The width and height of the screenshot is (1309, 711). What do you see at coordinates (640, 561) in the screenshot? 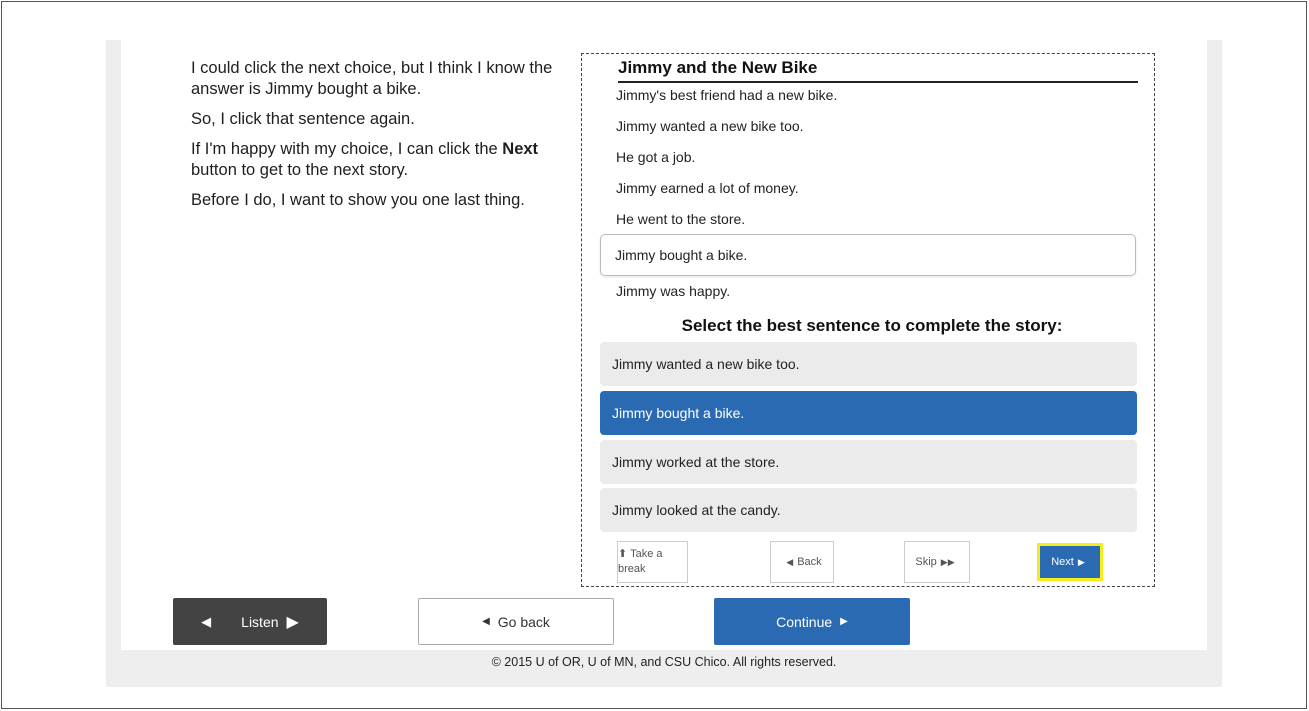
I see `upload-icon: ⬆︎ Take a break` at bounding box center [640, 561].